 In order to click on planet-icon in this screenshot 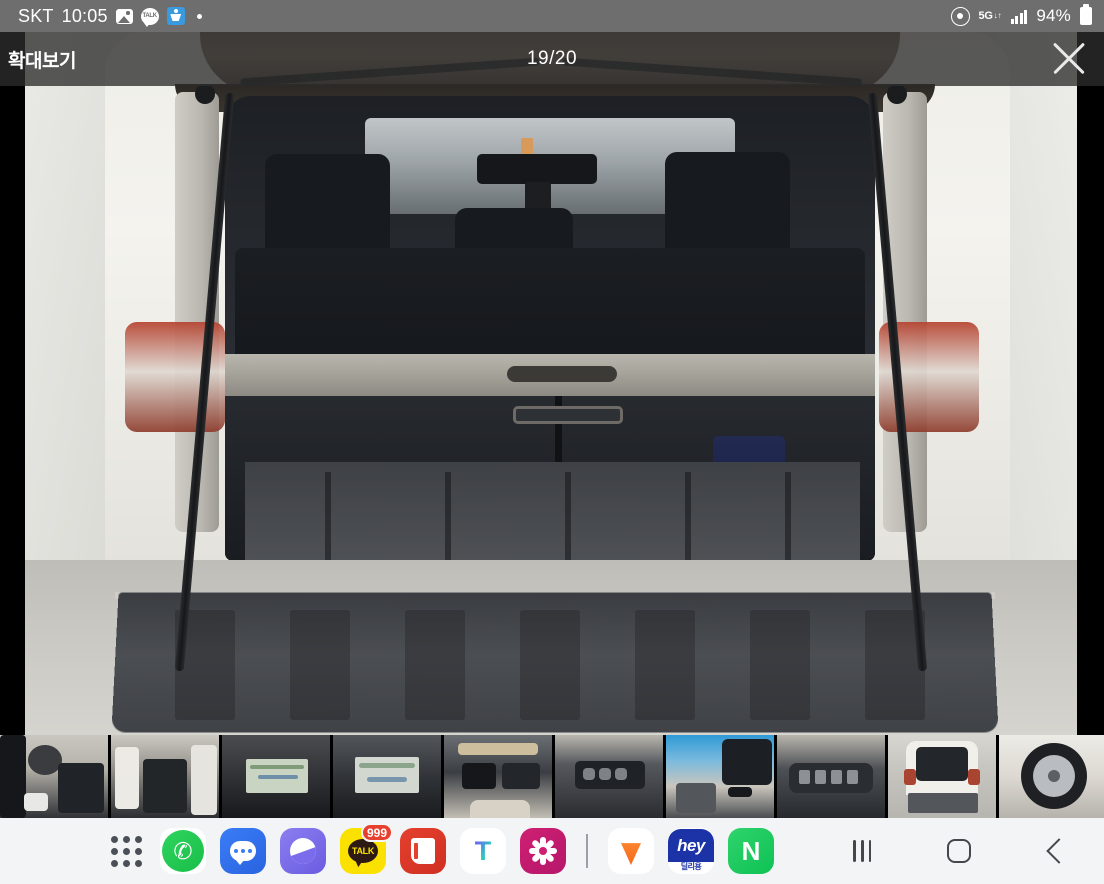, I will do `click(303, 851)`.